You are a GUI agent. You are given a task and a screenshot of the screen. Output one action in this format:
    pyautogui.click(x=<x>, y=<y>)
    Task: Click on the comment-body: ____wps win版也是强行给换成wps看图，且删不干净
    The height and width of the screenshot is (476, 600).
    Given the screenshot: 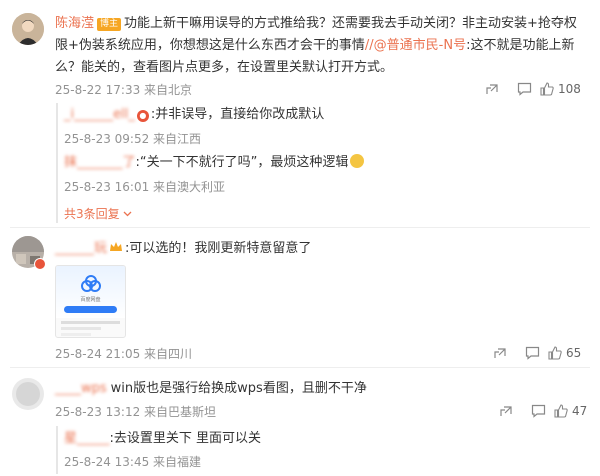 What is the action you would take?
    pyautogui.click(x=211, y=389)
    